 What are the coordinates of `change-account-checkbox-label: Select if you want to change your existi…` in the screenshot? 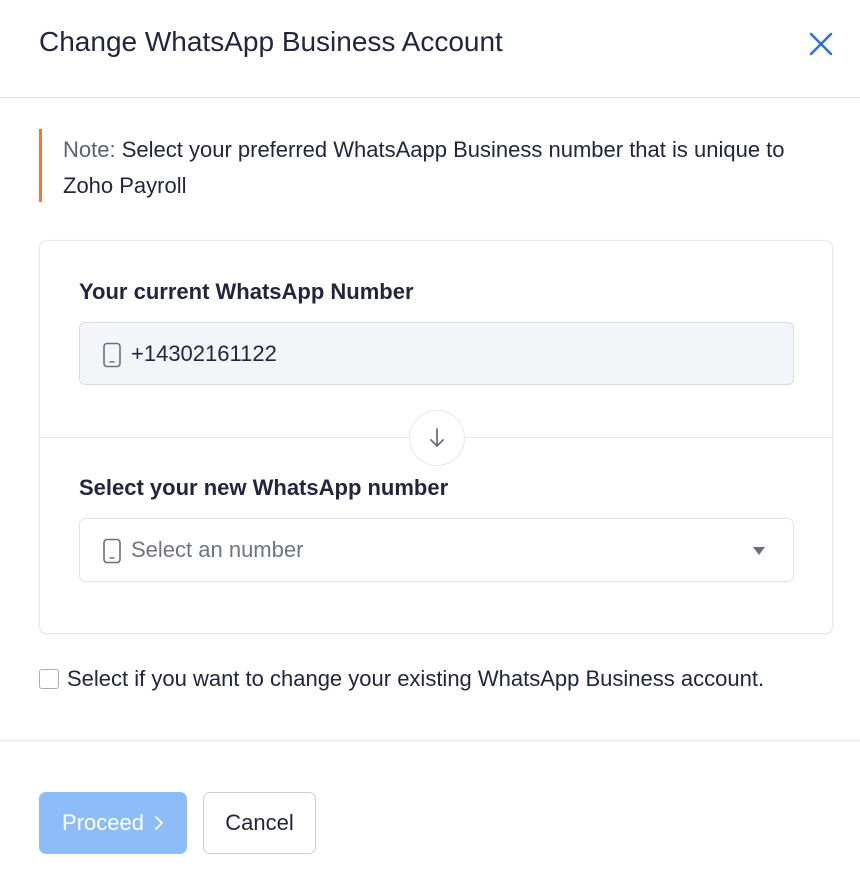 It's located at (415, 679).